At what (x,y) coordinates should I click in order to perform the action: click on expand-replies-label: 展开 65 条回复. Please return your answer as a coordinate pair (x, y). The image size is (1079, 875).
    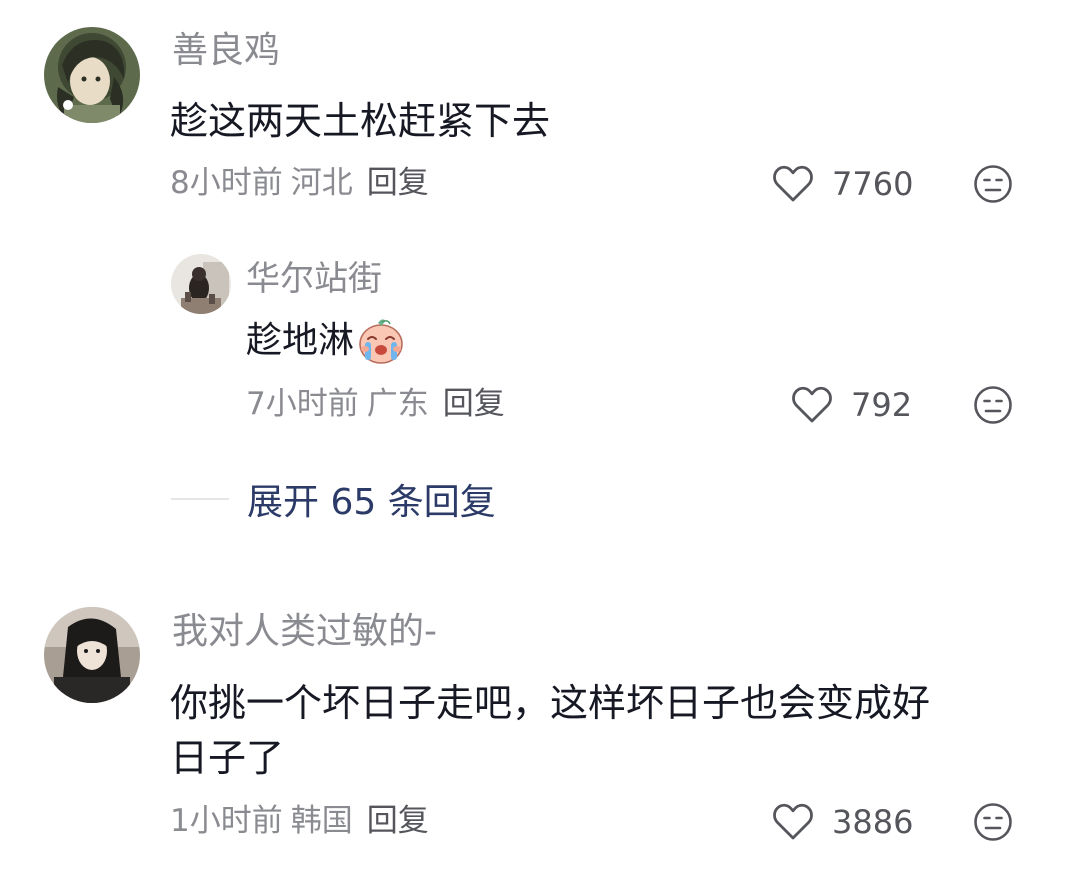
    Looking at the image, I should click on (371, 502).